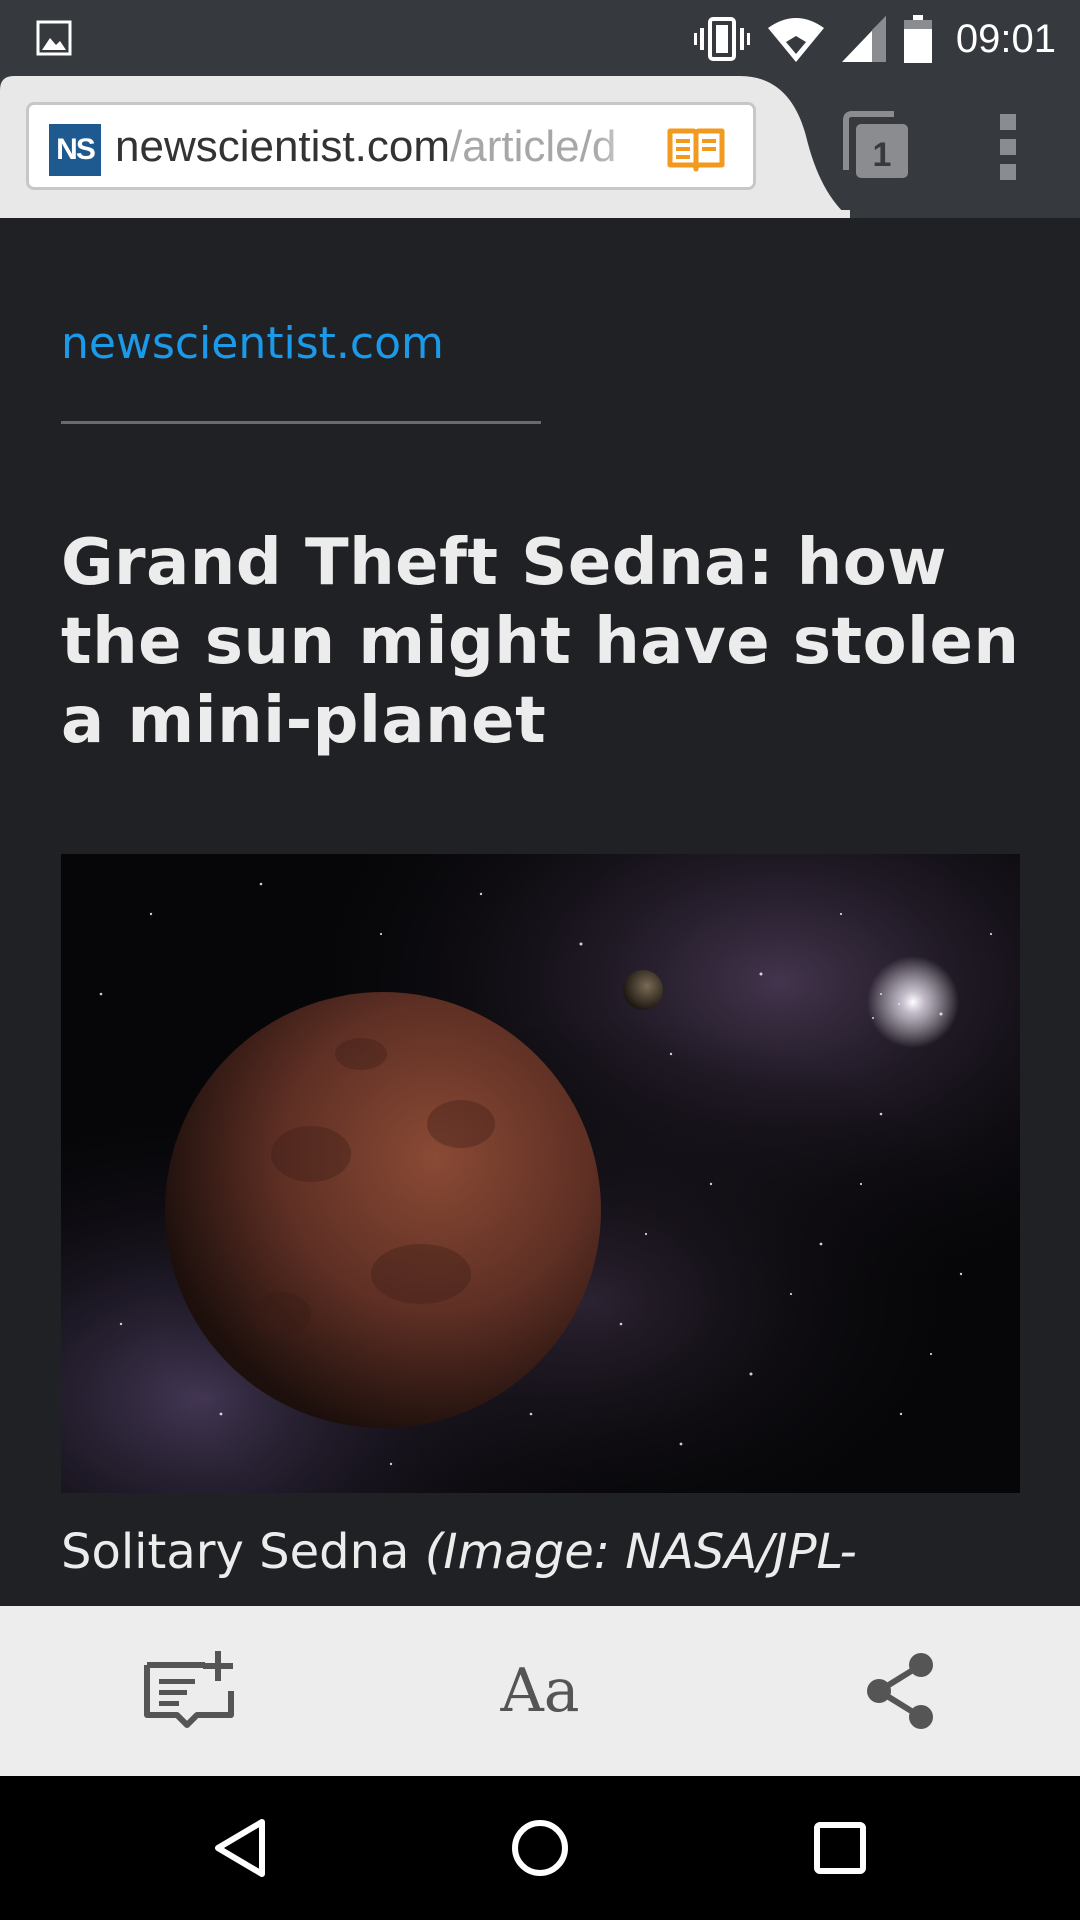  I want to click on url-text: newscientist.com/article/d, so click(365, 147).